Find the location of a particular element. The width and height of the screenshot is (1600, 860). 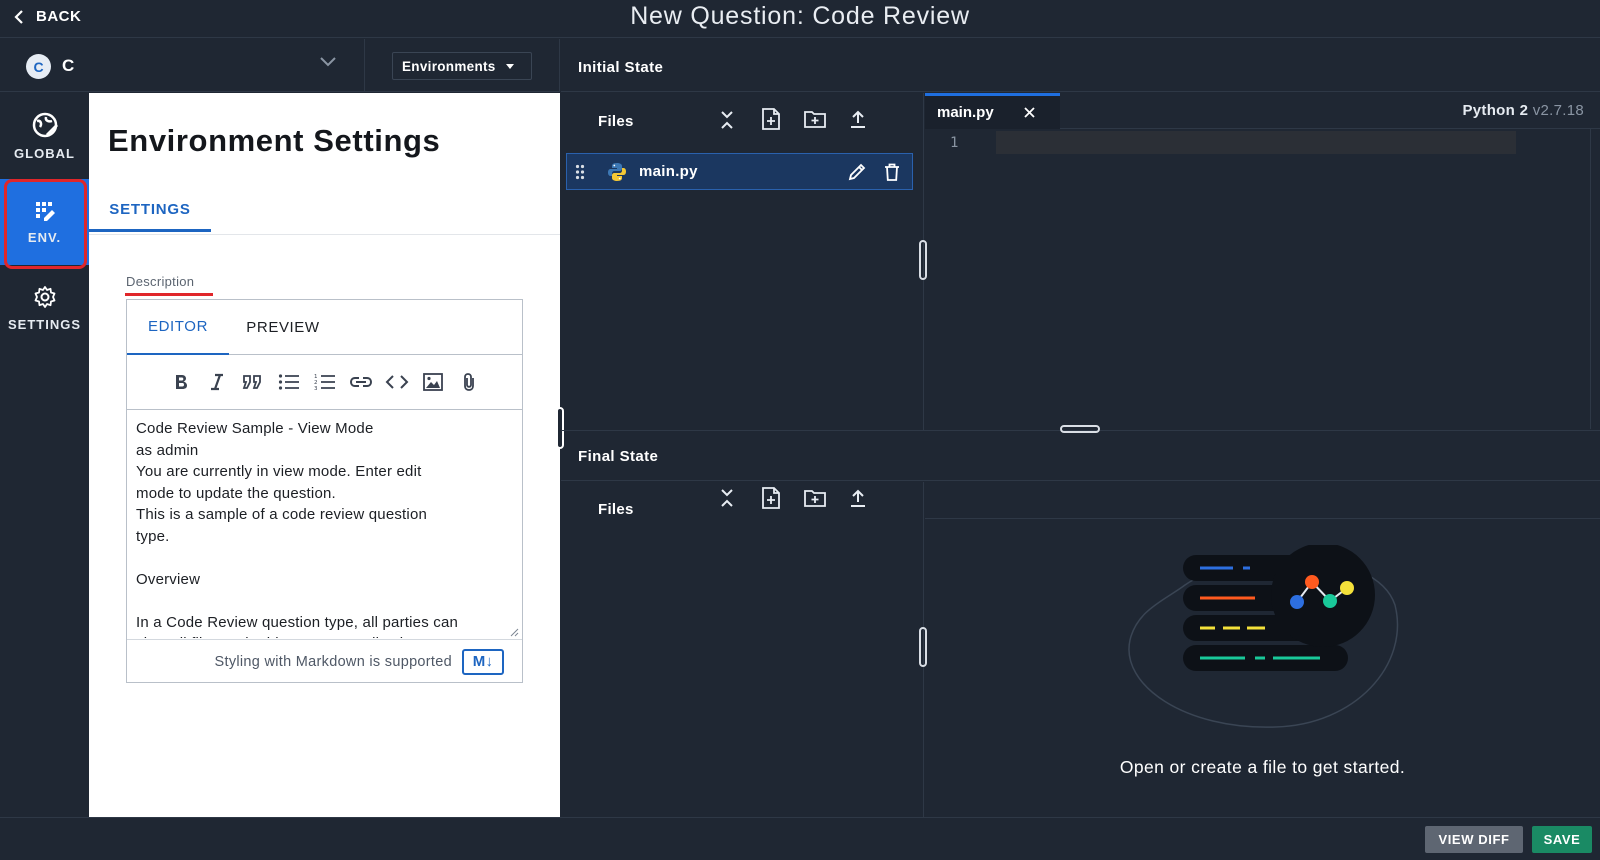

description-line: Overview is located at coordinates (168, 579).